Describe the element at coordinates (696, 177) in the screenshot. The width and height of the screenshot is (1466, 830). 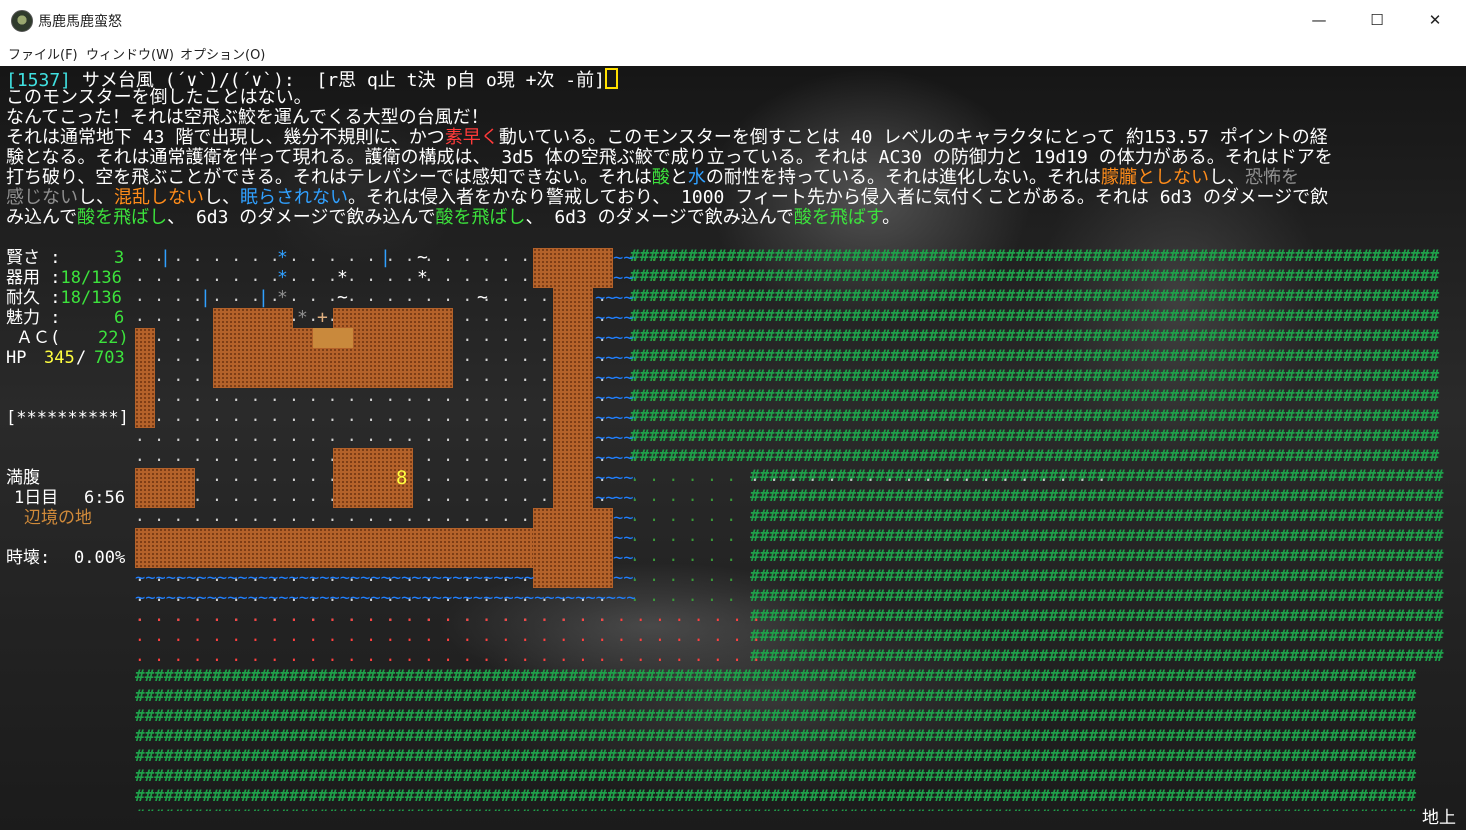
I see `recall-keyword-water: 水` at that location.